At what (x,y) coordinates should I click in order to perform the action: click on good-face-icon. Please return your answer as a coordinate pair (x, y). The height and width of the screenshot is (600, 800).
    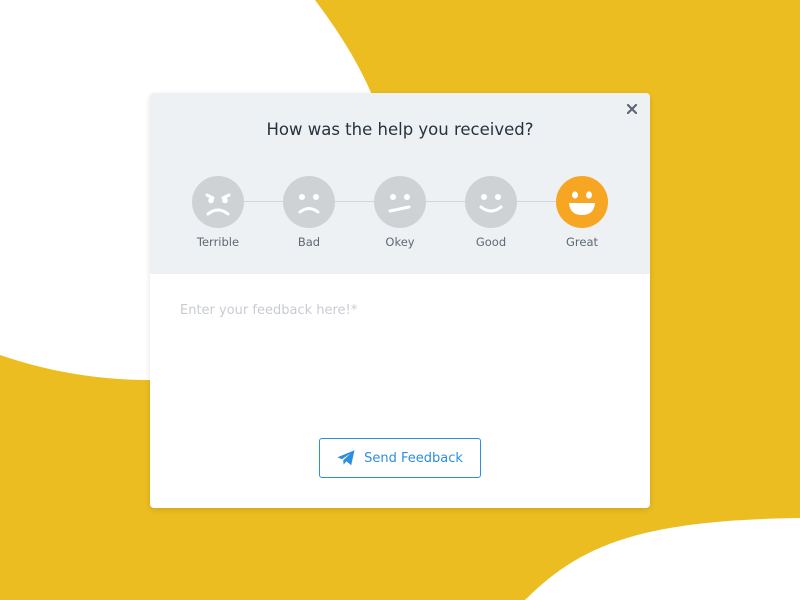
    Looking at the image, I should click on (491, 202).